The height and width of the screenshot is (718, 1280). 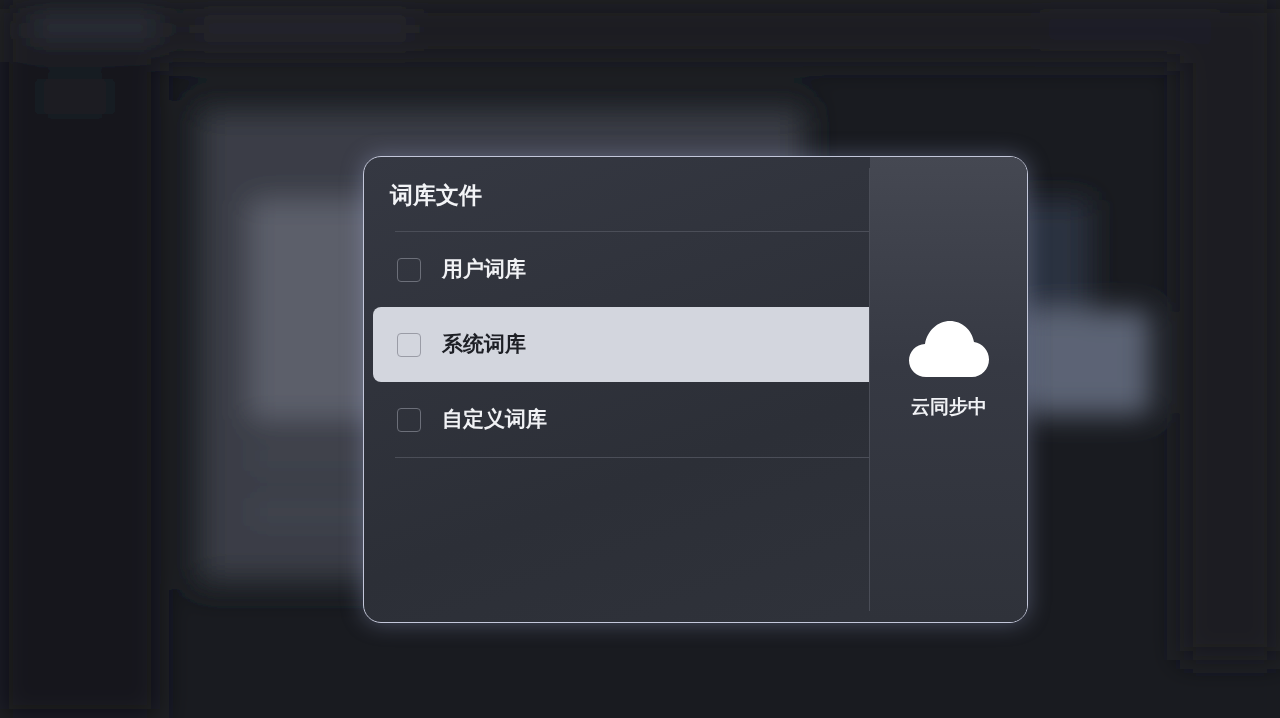 What do you see at coordinates (948, 406) in the screenshot?
I see `sync-status: 云同步中` at bounding box center [948, 406].